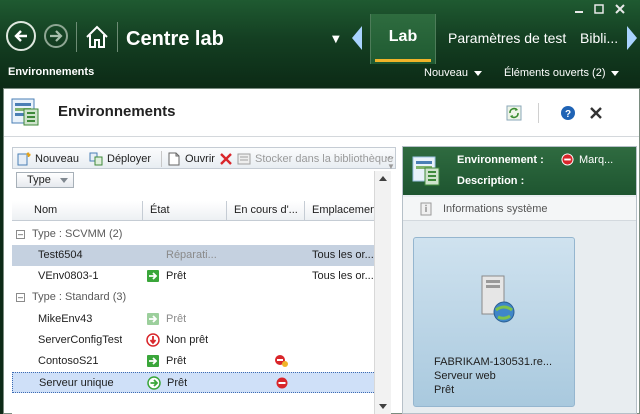 The width and height of the screenshot is (640, 414). I want to click on divider, so click(538, 113).